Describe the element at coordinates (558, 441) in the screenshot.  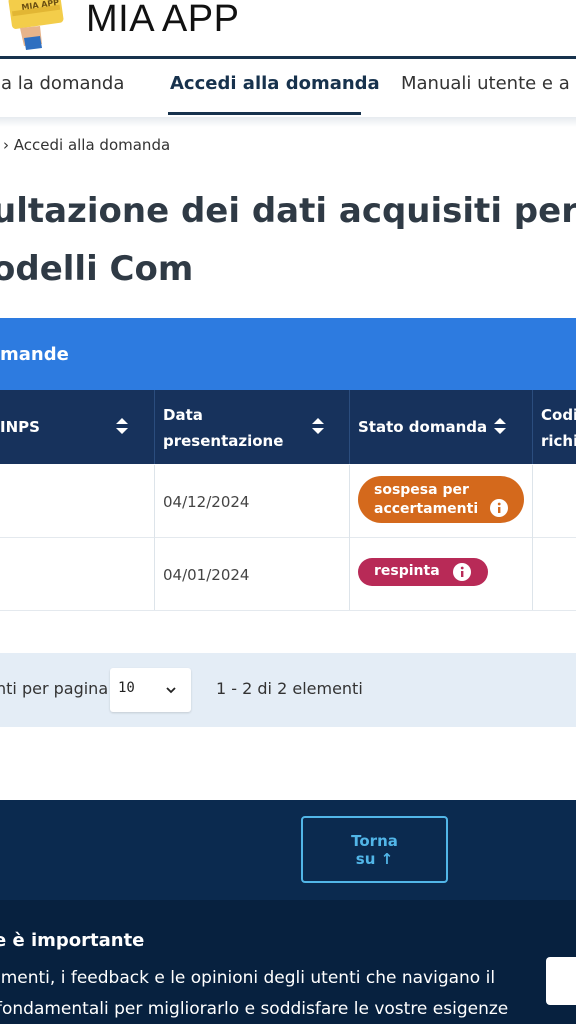
I see `column-header-codice-label-2: richie` at that location.